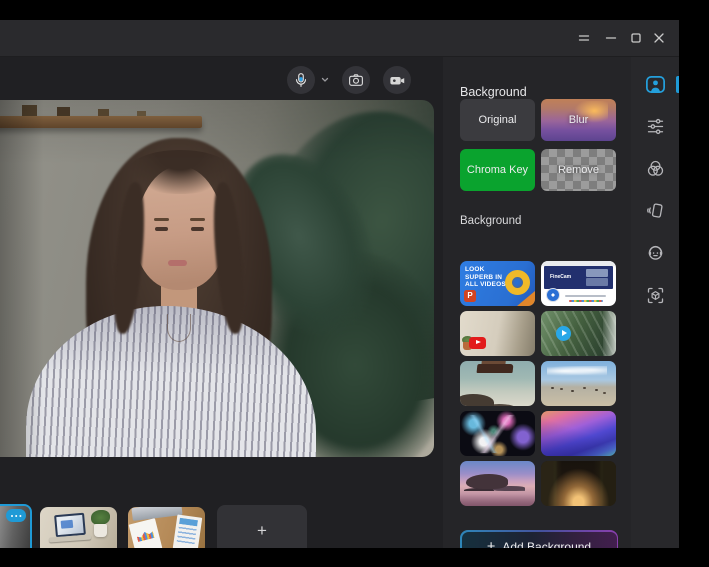 The image size is (709, 567). I want to click on sidebar-item-ar-objects, so click(655, 295).